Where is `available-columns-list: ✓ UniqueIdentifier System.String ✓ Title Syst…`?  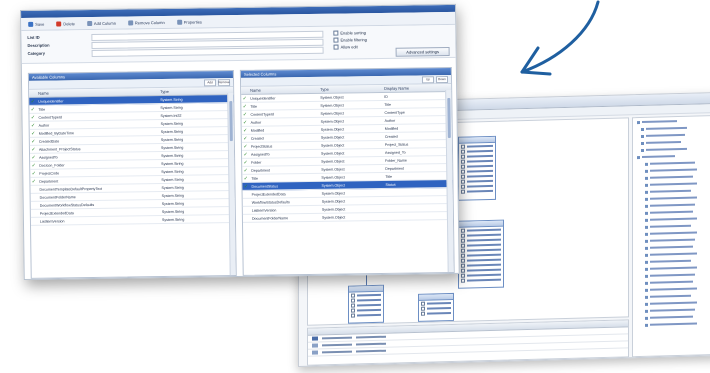
available-columns-list: ✓ UniqueIdentifier System.String ✓ Title Syst… is located at coordinates (132, 160).